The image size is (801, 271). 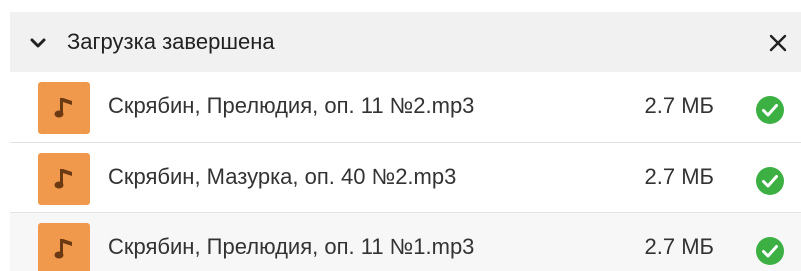 I want to click on file-name: Скрябин, Прелюдия, оп. 11 №1.mp3, so click(x=291, y=246).